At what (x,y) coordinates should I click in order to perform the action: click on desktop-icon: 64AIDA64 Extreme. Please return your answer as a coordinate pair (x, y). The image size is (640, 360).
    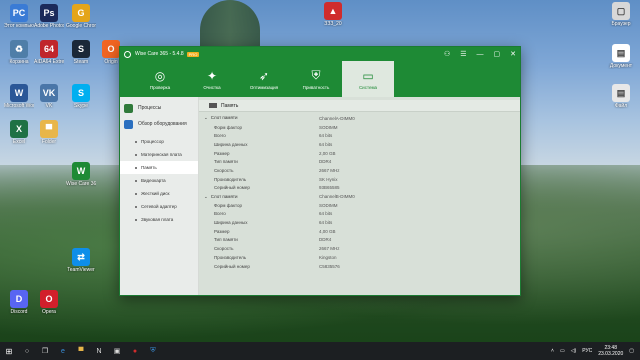
    Looking at the image, I should click on (49, 52).